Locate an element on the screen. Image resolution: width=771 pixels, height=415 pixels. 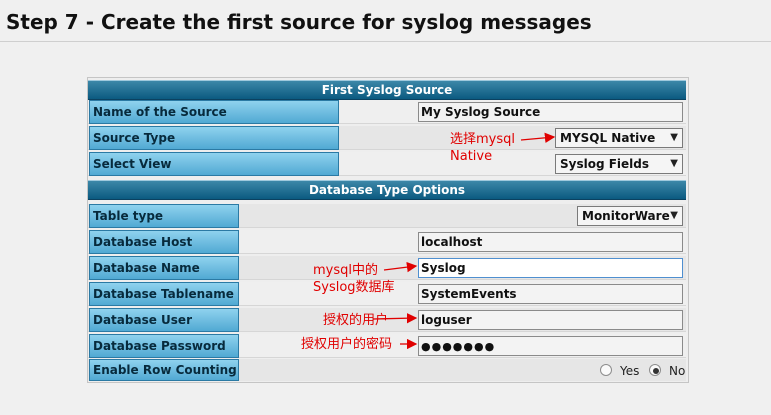
row-counting-no-label: No is located at coordinates (677, 371).